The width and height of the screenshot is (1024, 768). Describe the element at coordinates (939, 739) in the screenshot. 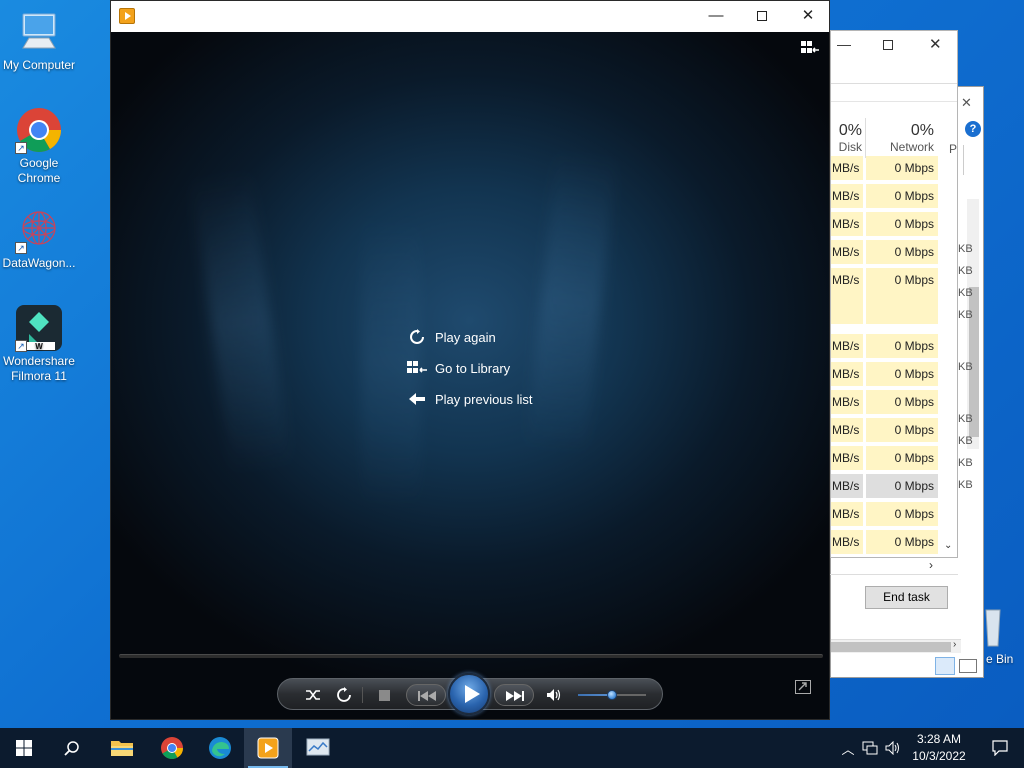

I see `clock-time: 3:28 AM` at that location.